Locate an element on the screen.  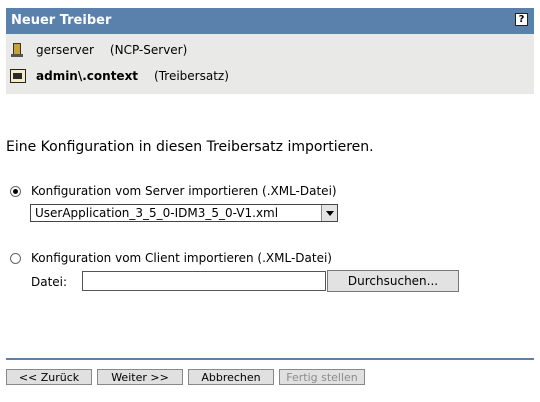
driverset-type: (Treibersatz) is located at coordinates (191, 76).